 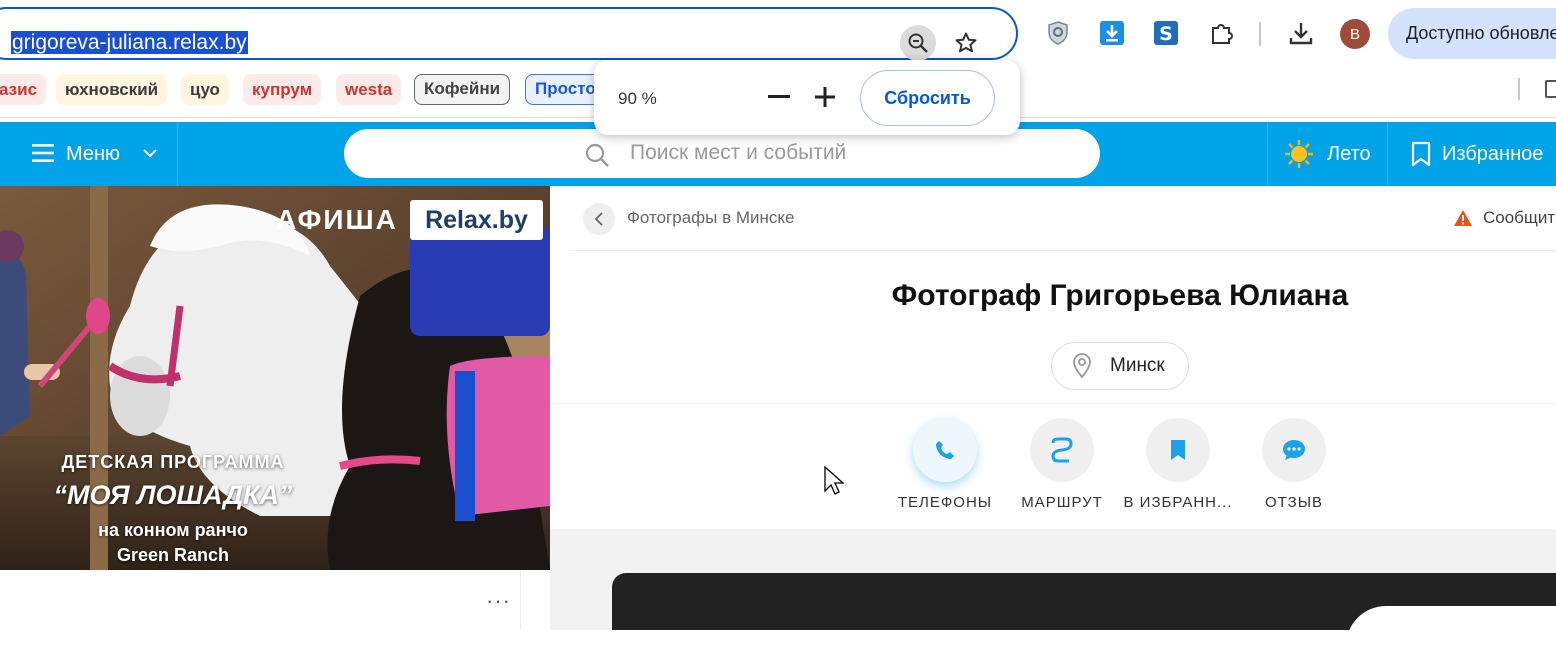 I want to click on zoom-reset-button: Сбросить, so click(x=927, y=98).